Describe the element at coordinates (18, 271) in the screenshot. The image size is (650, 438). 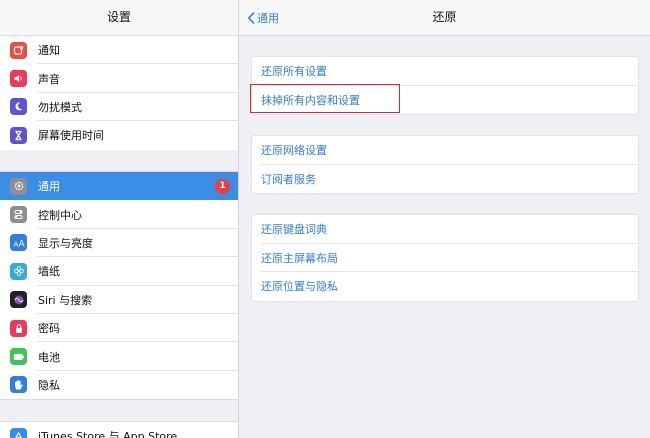
I see `flower-icon` at that location.